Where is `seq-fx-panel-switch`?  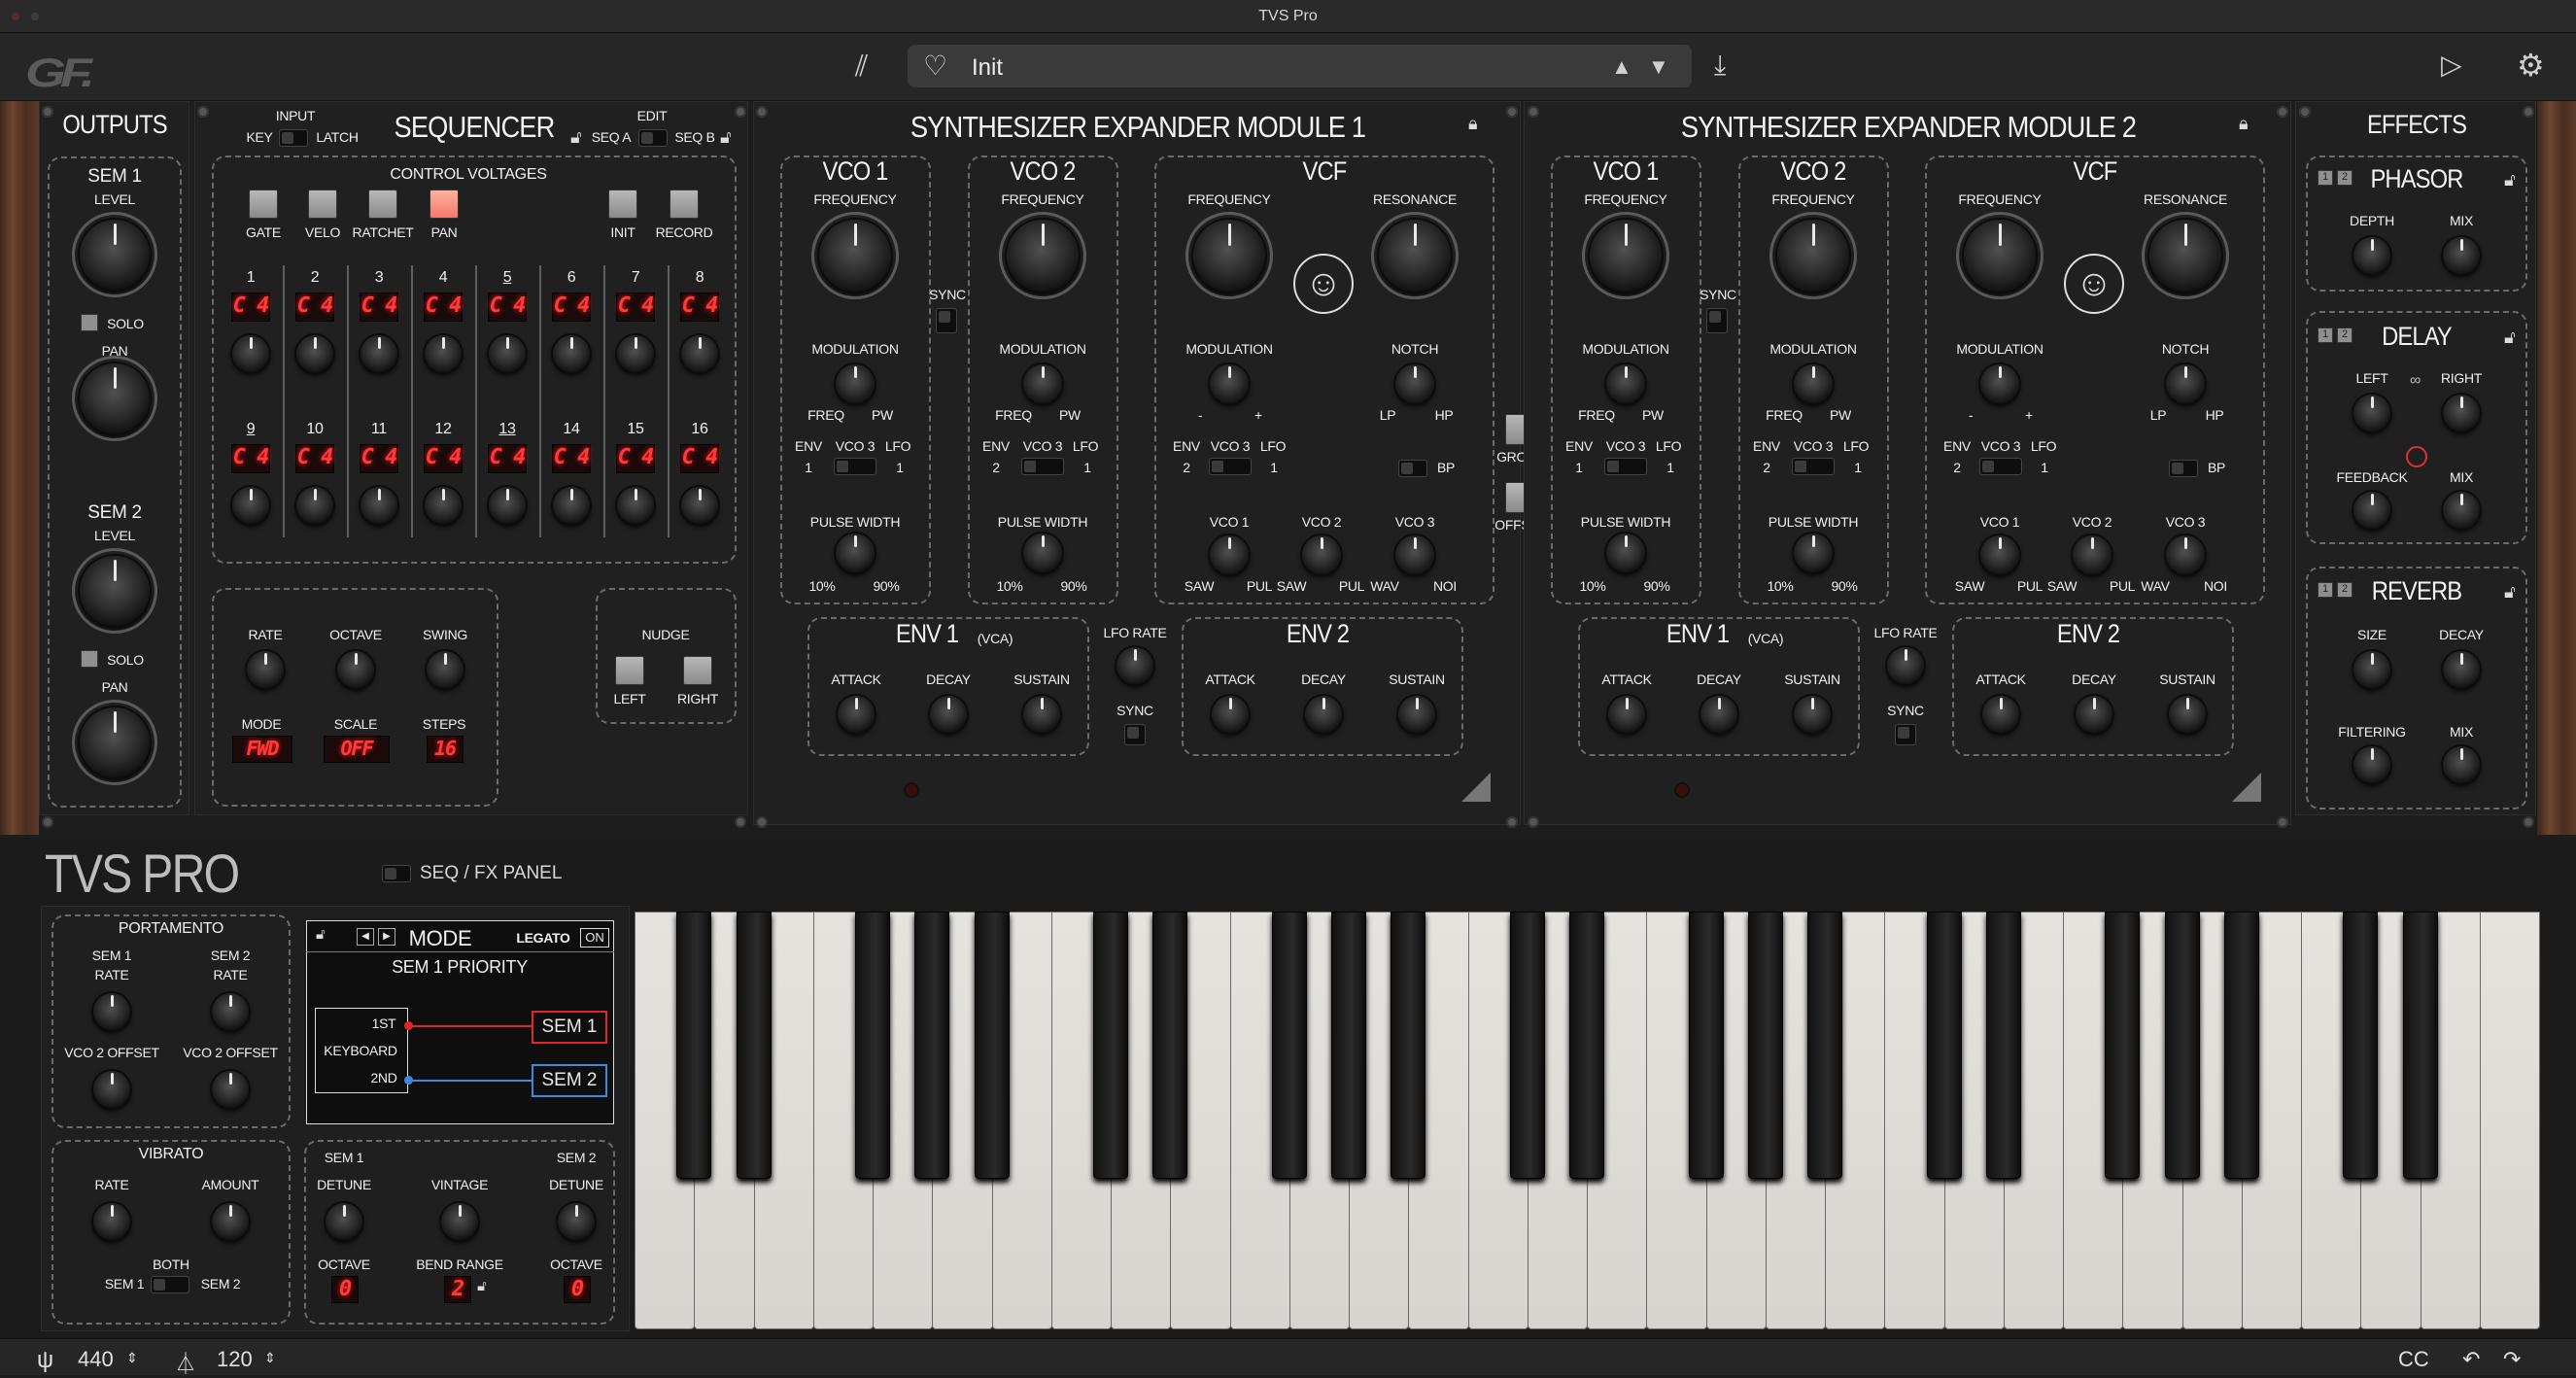 seq-fx-panel-switch is located at coordinates (396, 874).